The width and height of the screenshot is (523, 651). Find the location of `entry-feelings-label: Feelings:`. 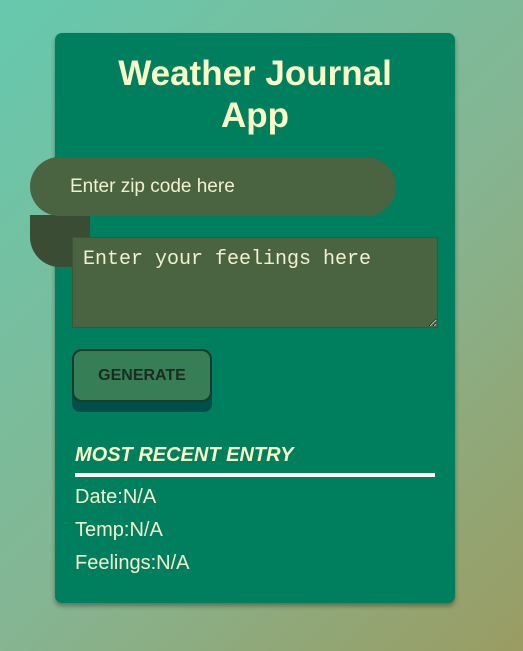

entry-feelings-label: Feelings: is located at coordinates (116, 563).